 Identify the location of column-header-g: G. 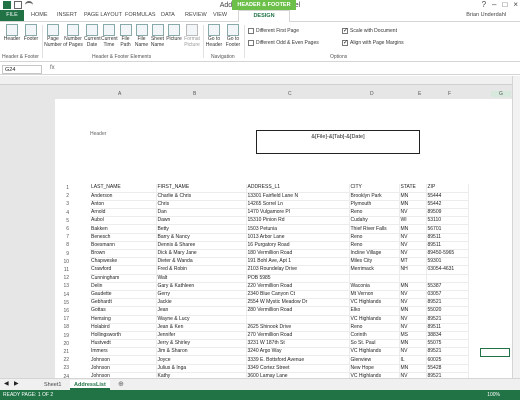
(501, 94).